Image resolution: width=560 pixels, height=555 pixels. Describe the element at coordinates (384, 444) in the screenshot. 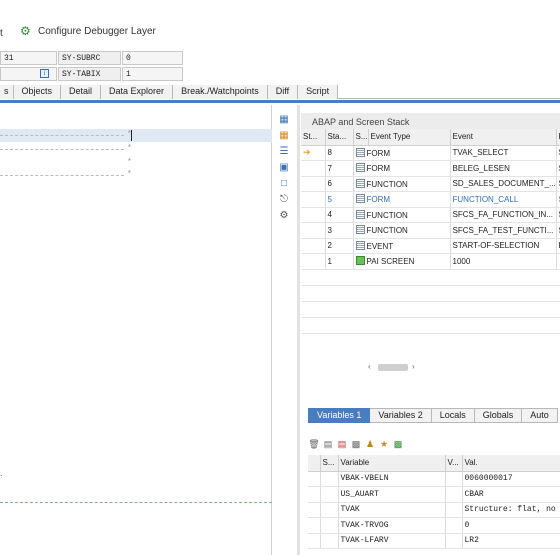

I see `star-icon: ★` at that location.